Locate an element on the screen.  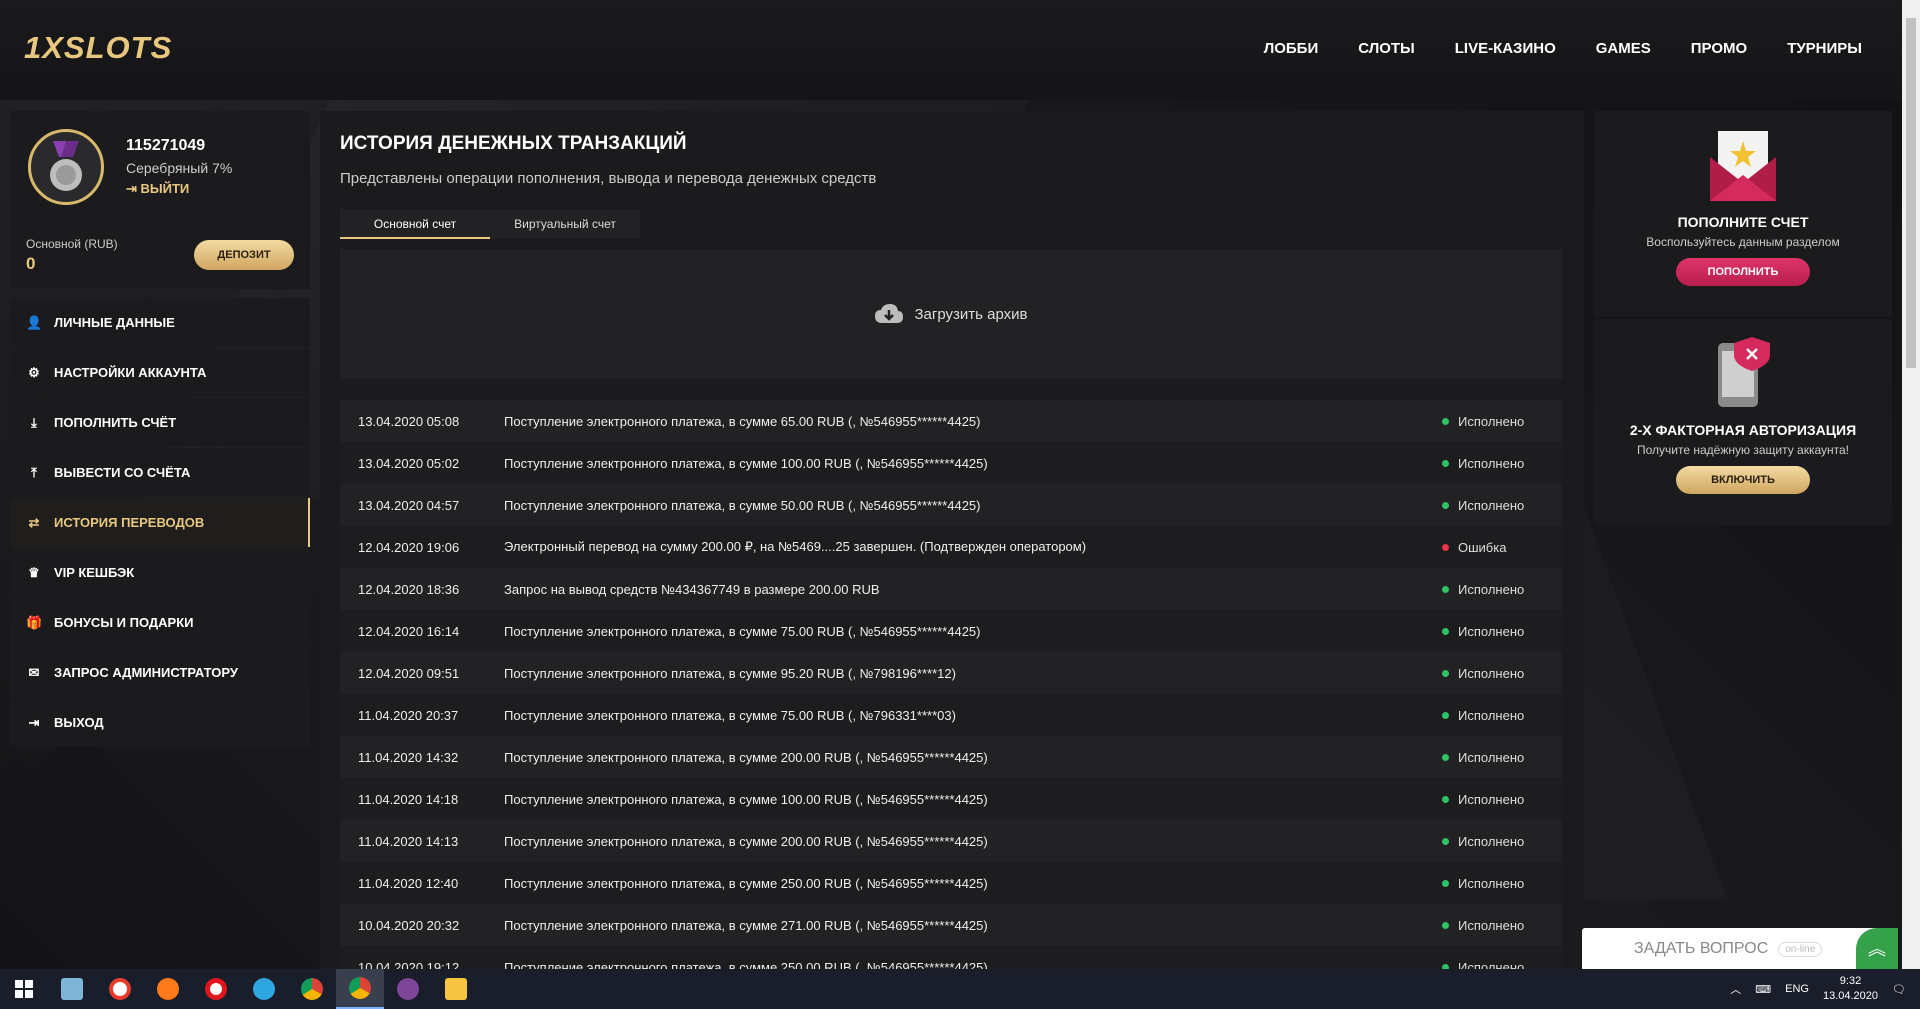
windows-start-icon is located at coordinates (24, 989).